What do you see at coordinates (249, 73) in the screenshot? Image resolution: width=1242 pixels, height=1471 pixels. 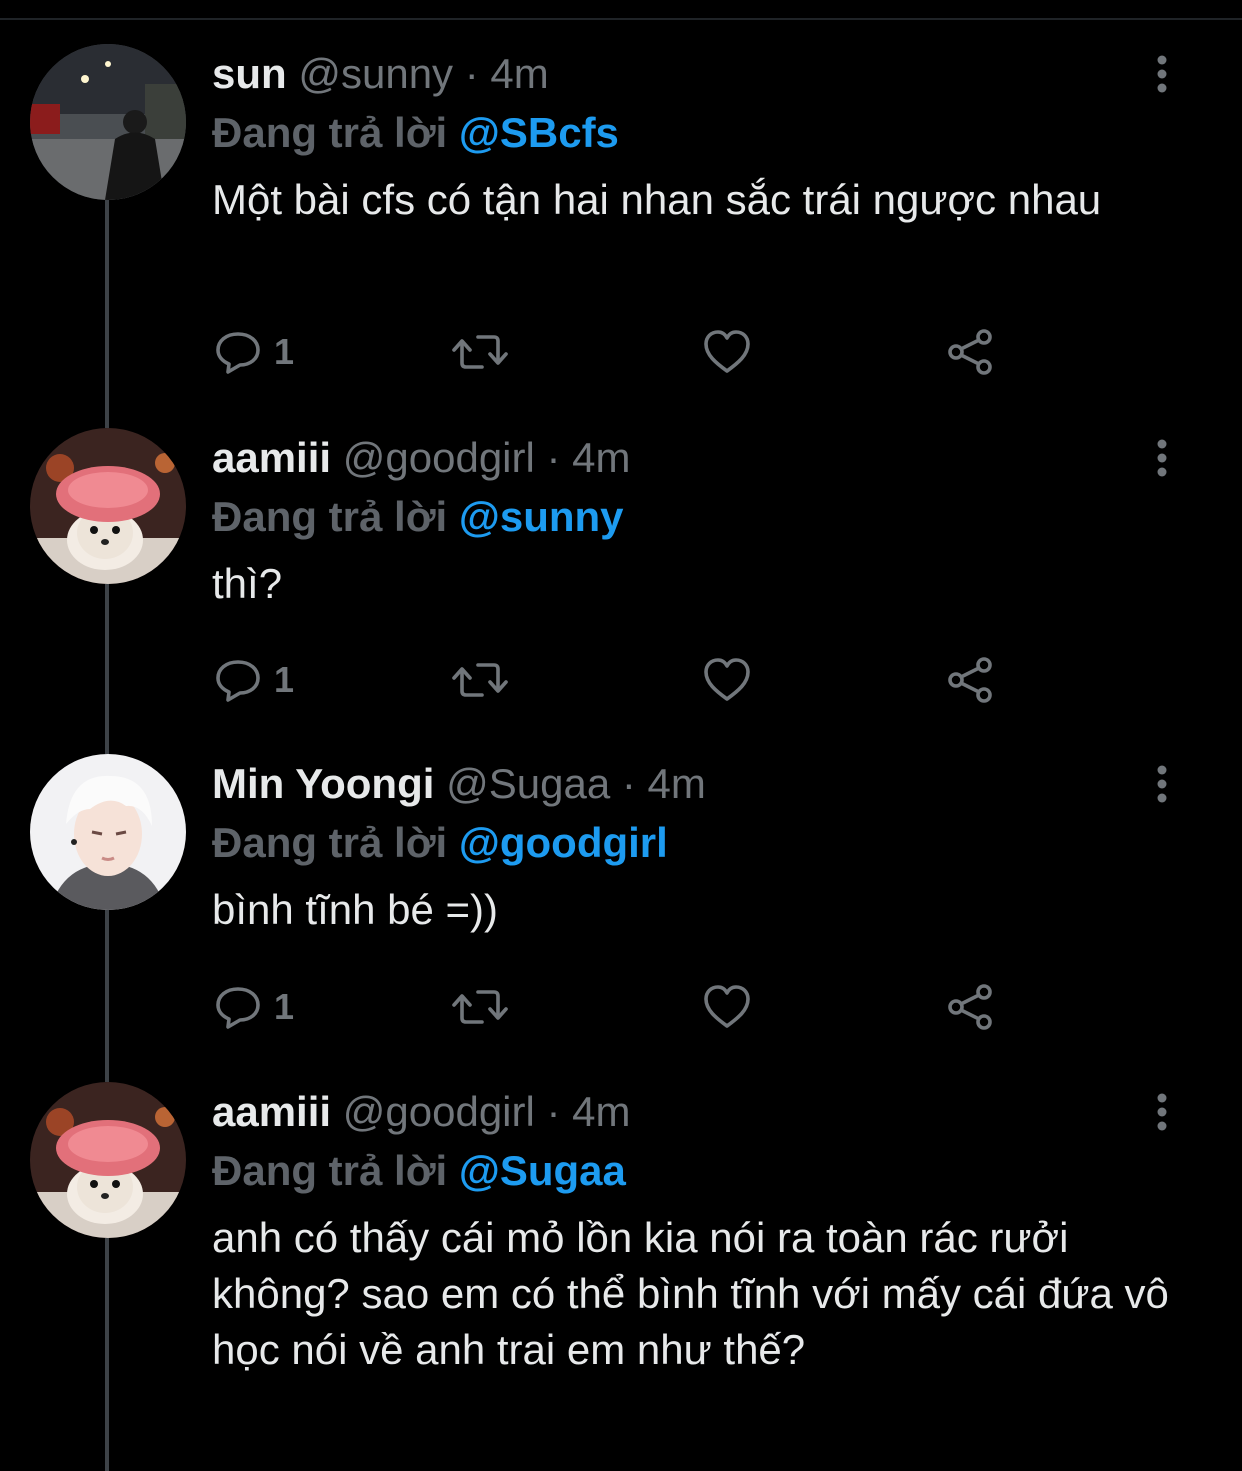 I see `display-name: sun` at bounding box center [249, 73].